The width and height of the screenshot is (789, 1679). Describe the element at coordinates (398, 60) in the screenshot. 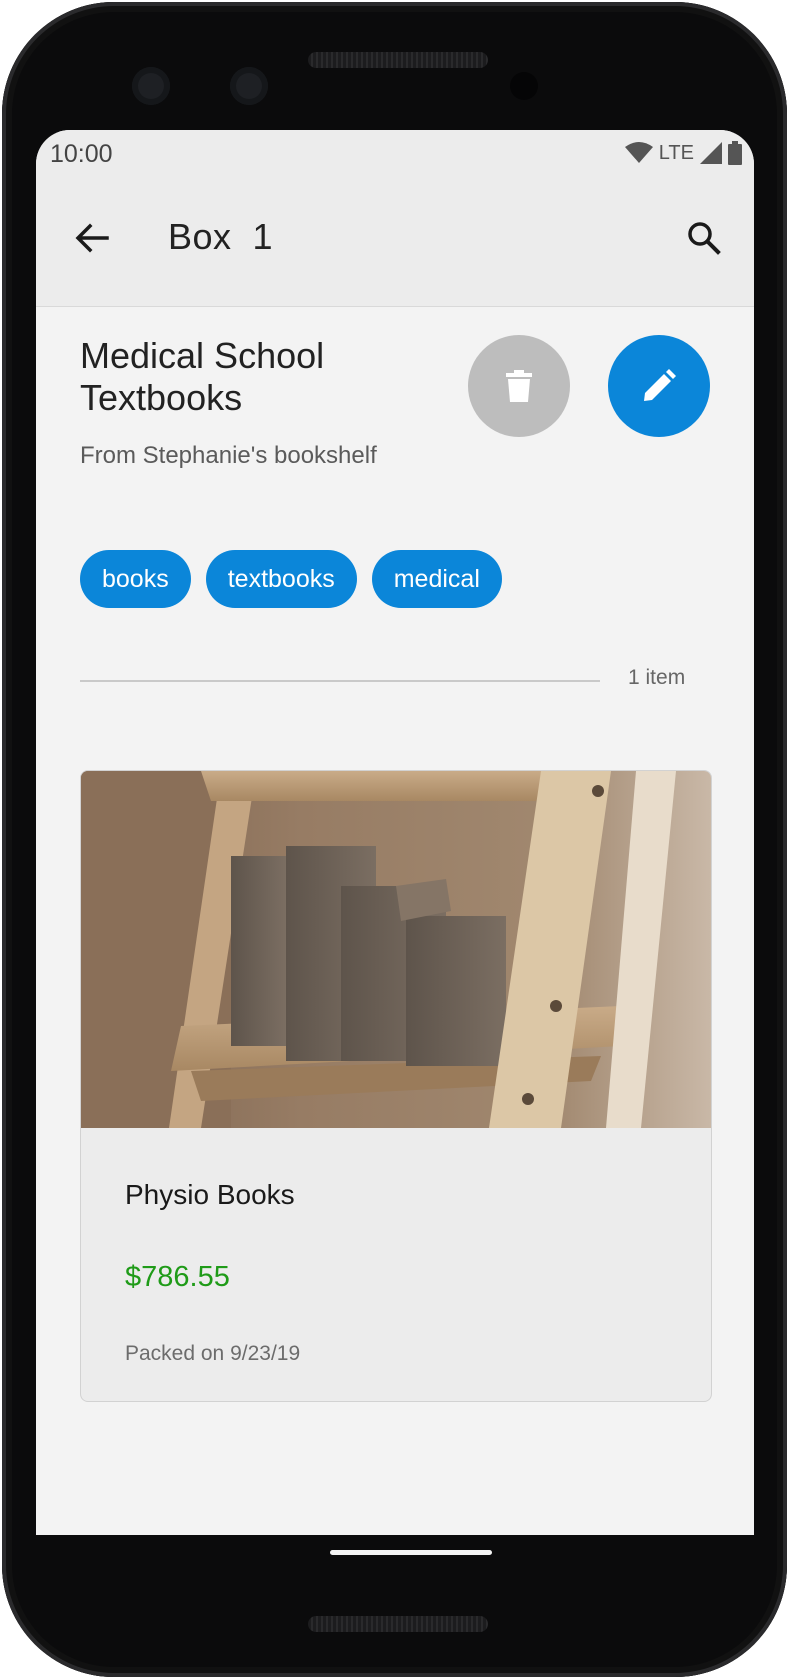

I see `earpiece-speaker` at that location.